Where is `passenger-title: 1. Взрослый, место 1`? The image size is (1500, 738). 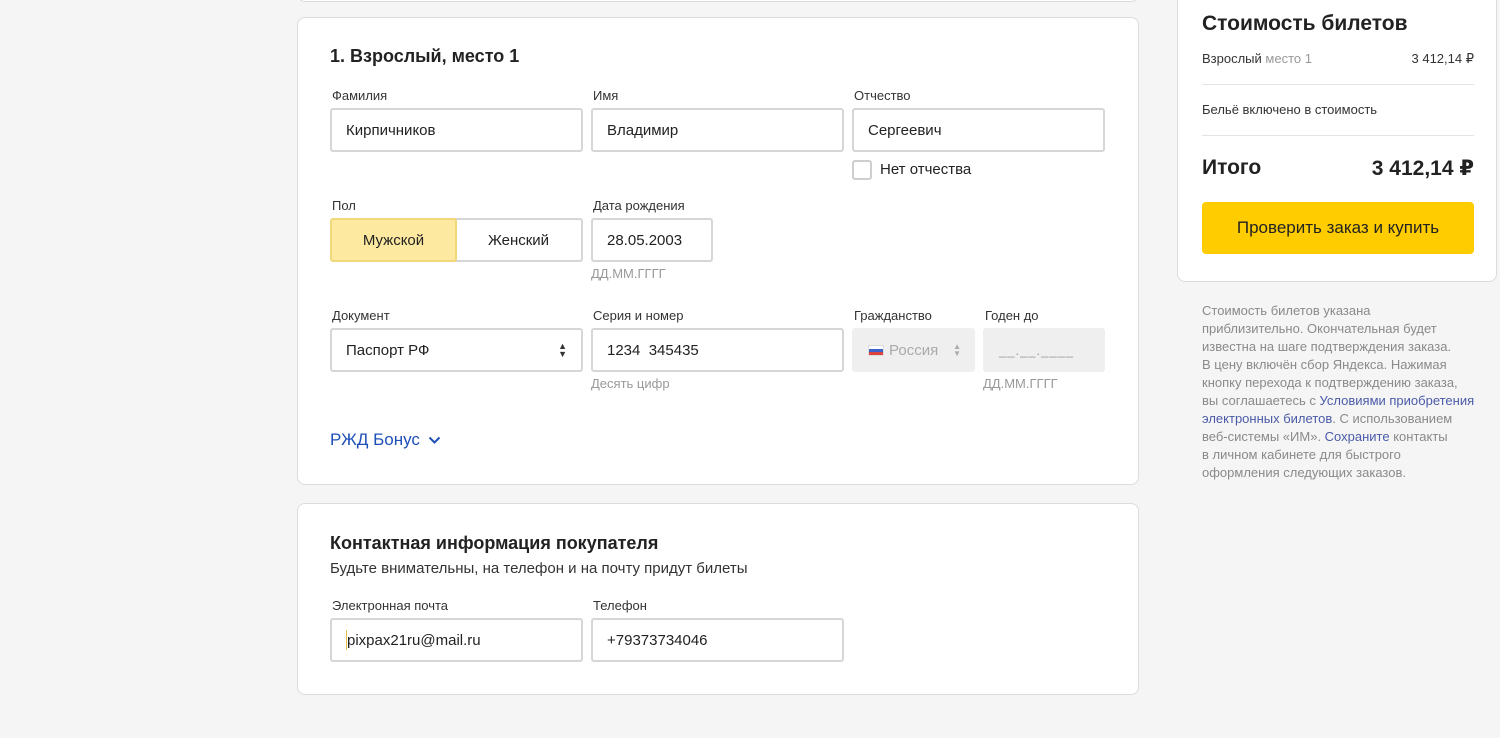
passenger-title: 1. Взрослый, место 1 is located at coordinates (425, 56).